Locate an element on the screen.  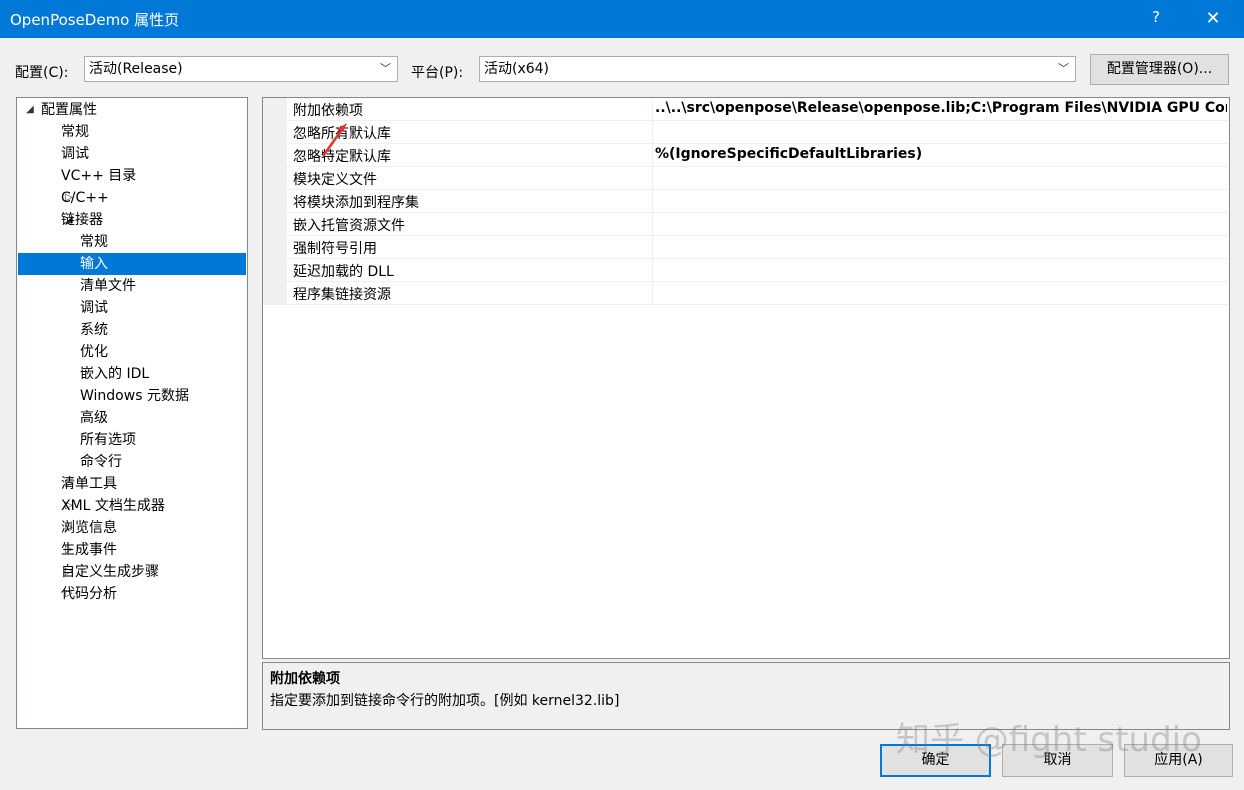
tree-item-label: 嵌入的 IDL is located at coordinates (115, 374).